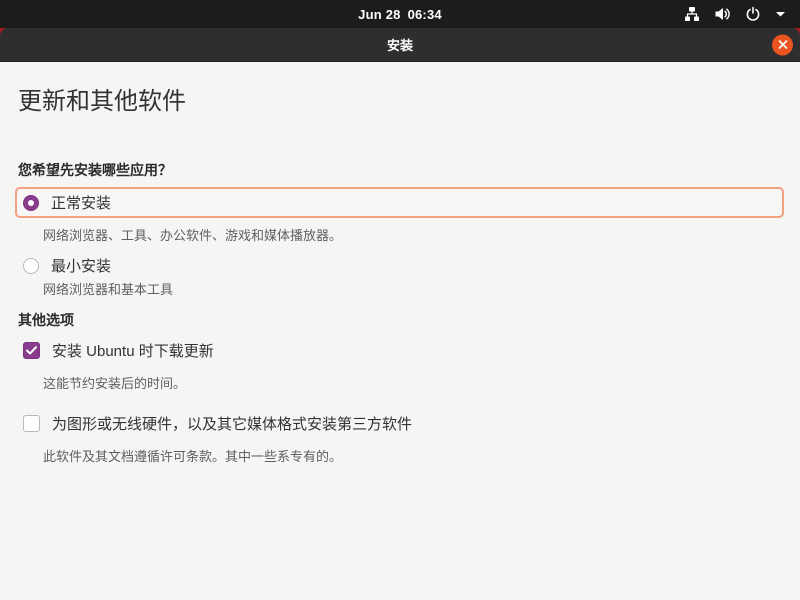 This screenshot has height=600, width=800. What do you see at coordinates (399, 202) in the screenshot?
I see `radio-row-normal-install: 正常安装` at bounding box center [399, 202].